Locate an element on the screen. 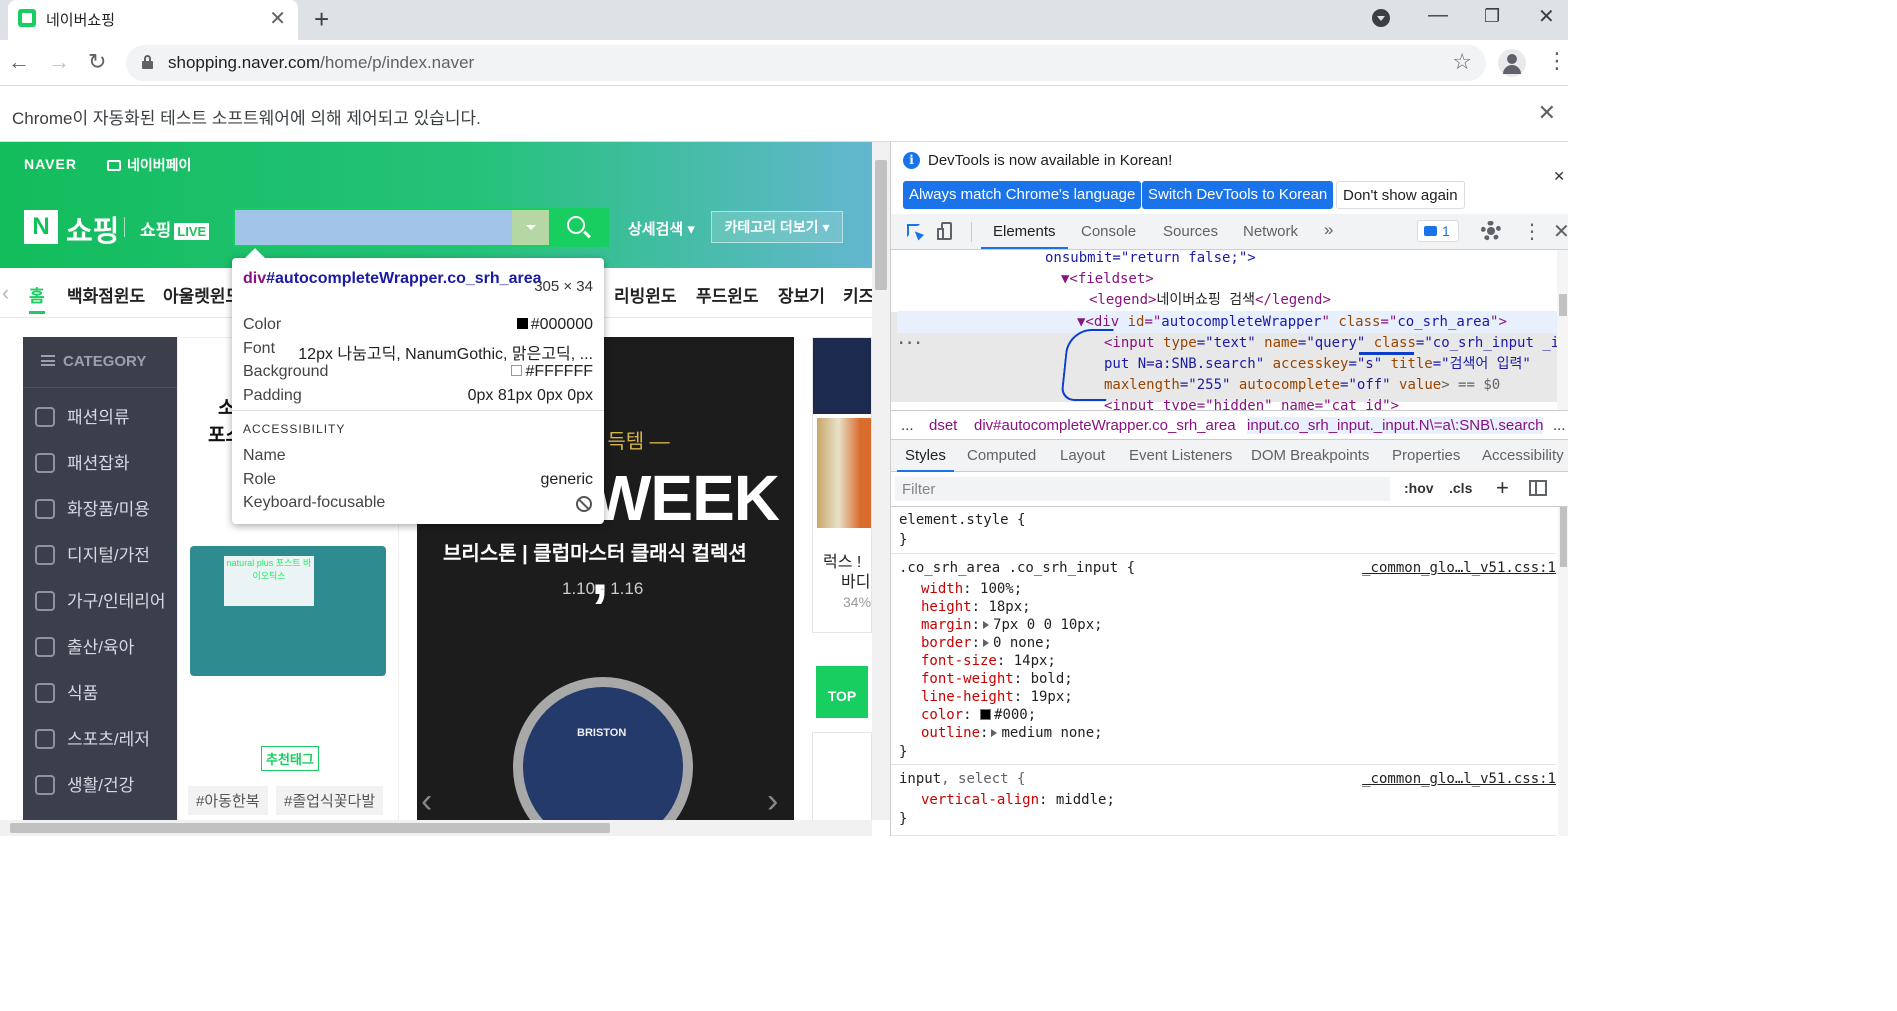 The width and height of the screenshot is (1897, 1011). style-property: height: 18px; is located at coordinates (976, 607).